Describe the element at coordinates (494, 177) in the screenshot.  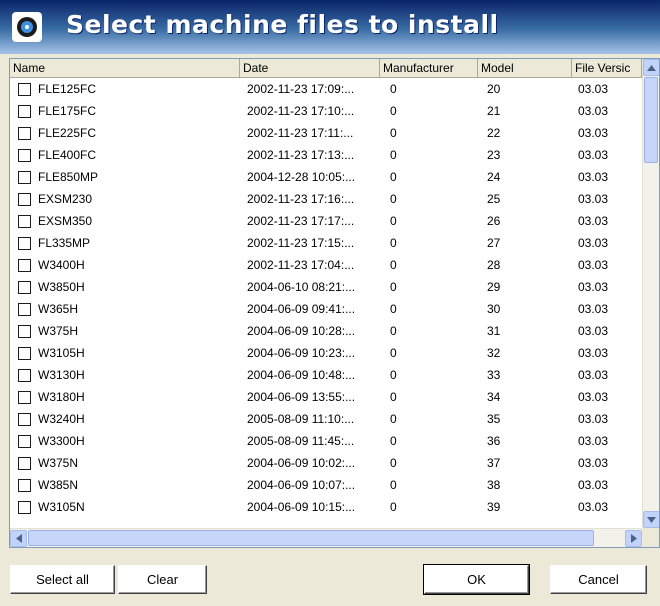
I see `cell-model: 24` at that location.